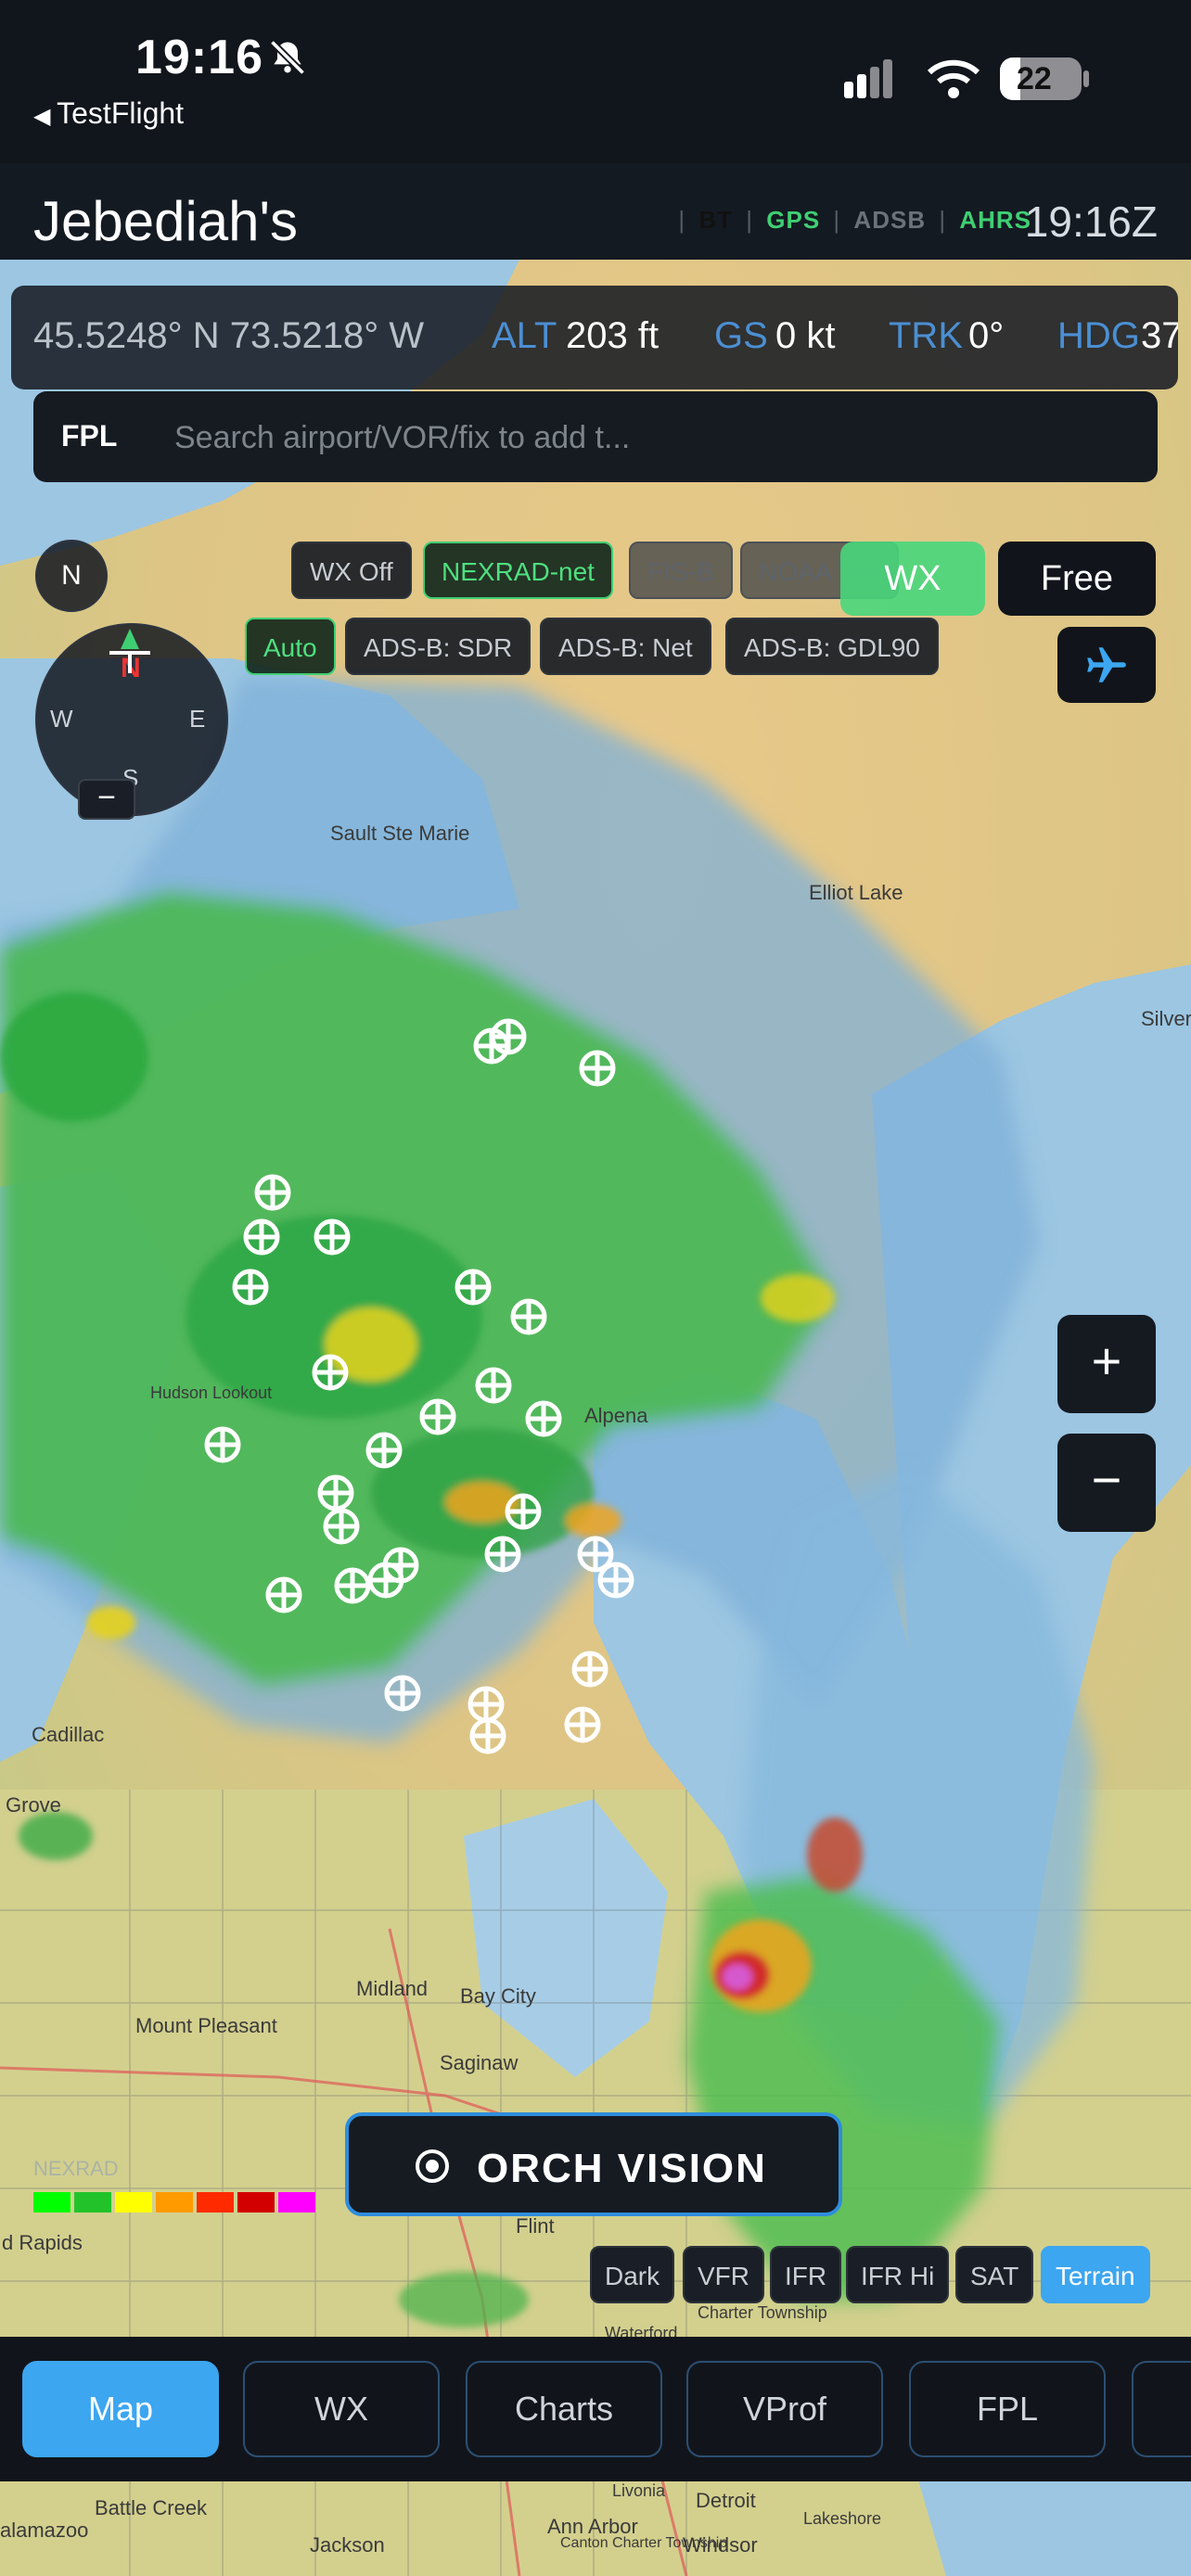 The width and height of the screenshot is (1191, 2576). Describe the element at coordinates (535, 2226) in the screenshot. I see `map-label: Flint` at that location.